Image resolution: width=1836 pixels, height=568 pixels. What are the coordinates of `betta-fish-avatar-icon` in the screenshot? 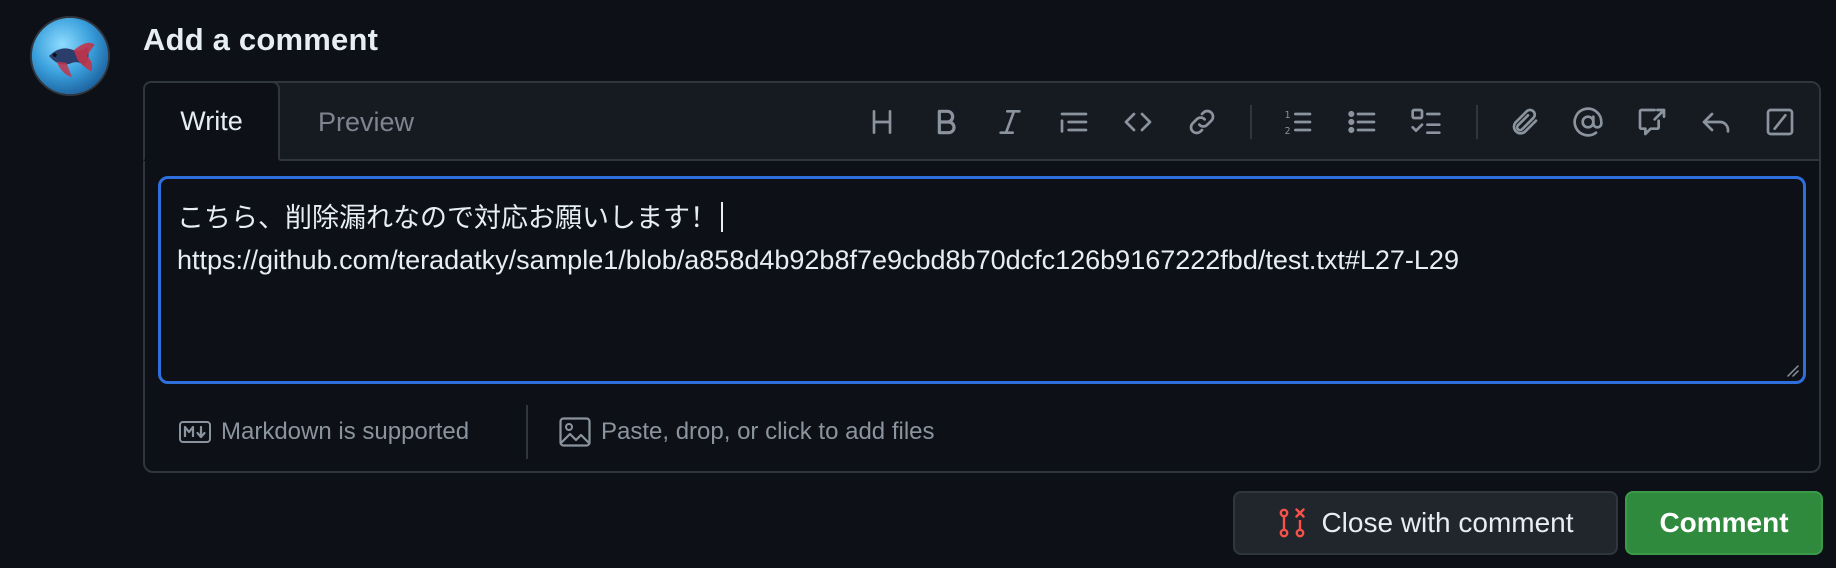 It's located at (70, 56).